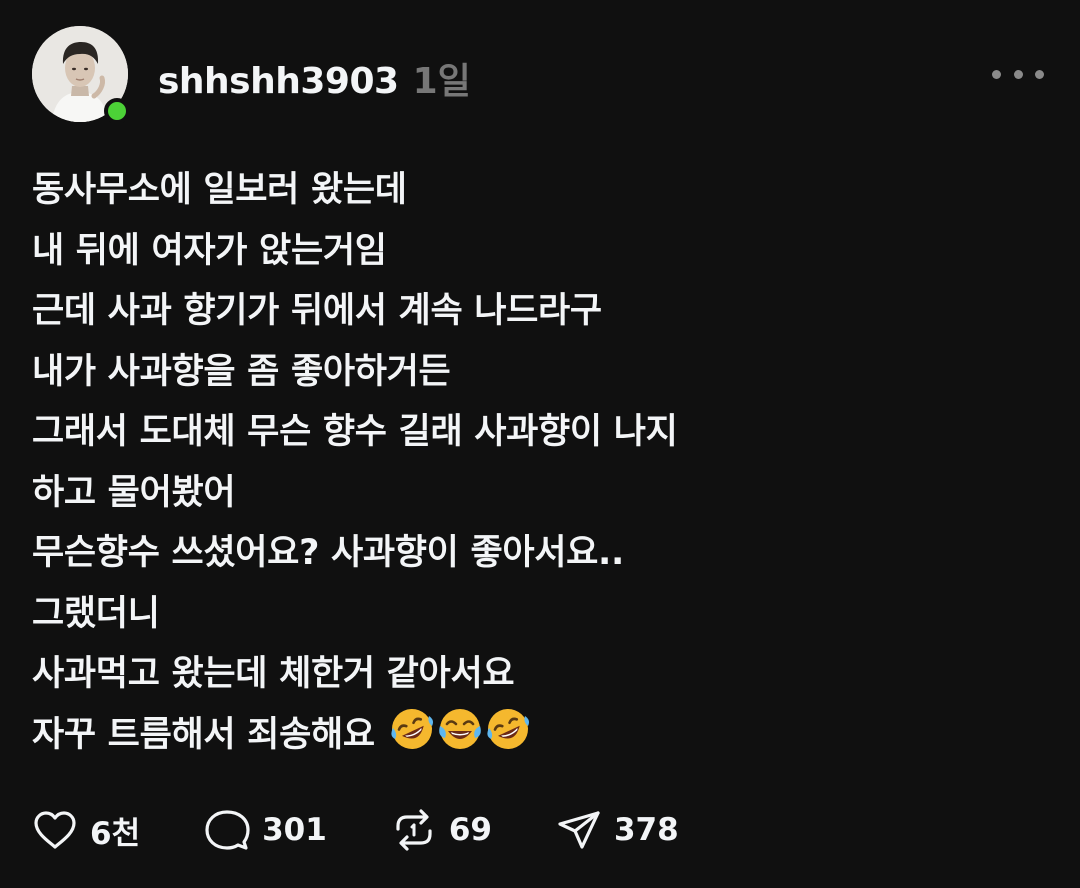 The width and height of the screenshot is (1080, 888). Describe the element at coordinates (537, 735) in the screenshot. I see `post-line-last: 자꾸 트름해서 죄송해요` at that location.